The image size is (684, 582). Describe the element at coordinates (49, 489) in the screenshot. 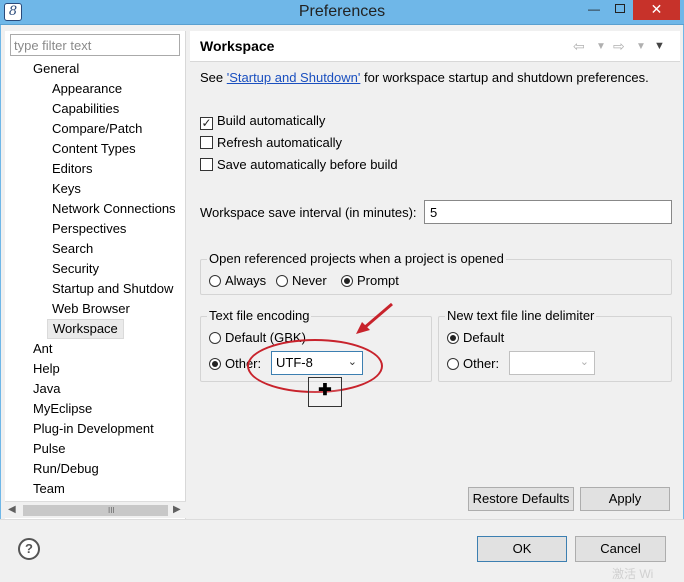

I see `tree-item-team: Team` at that location.